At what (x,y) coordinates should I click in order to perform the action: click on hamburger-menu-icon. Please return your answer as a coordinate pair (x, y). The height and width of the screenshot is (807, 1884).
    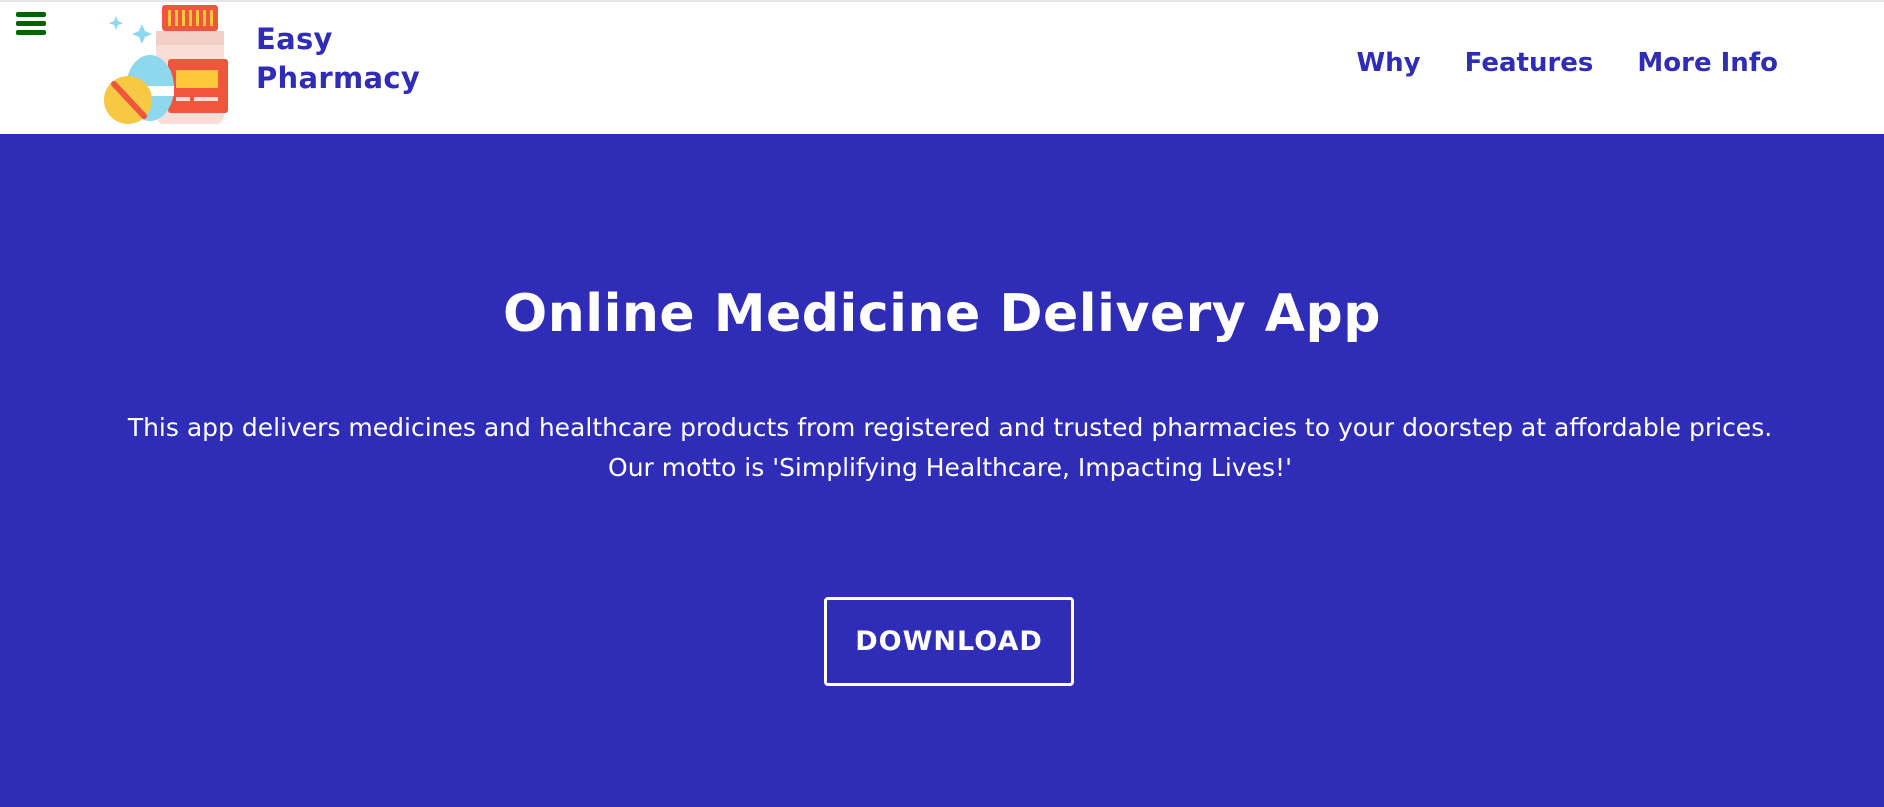
    Looking at the image, I should click on (31, 24).